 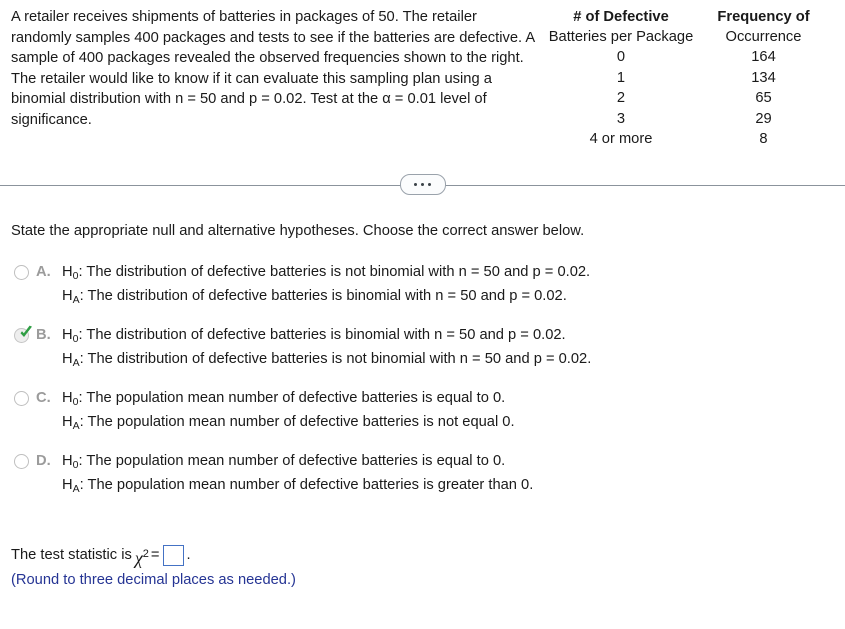 I want to click on radio-button-a, so click(x=21, y=272).